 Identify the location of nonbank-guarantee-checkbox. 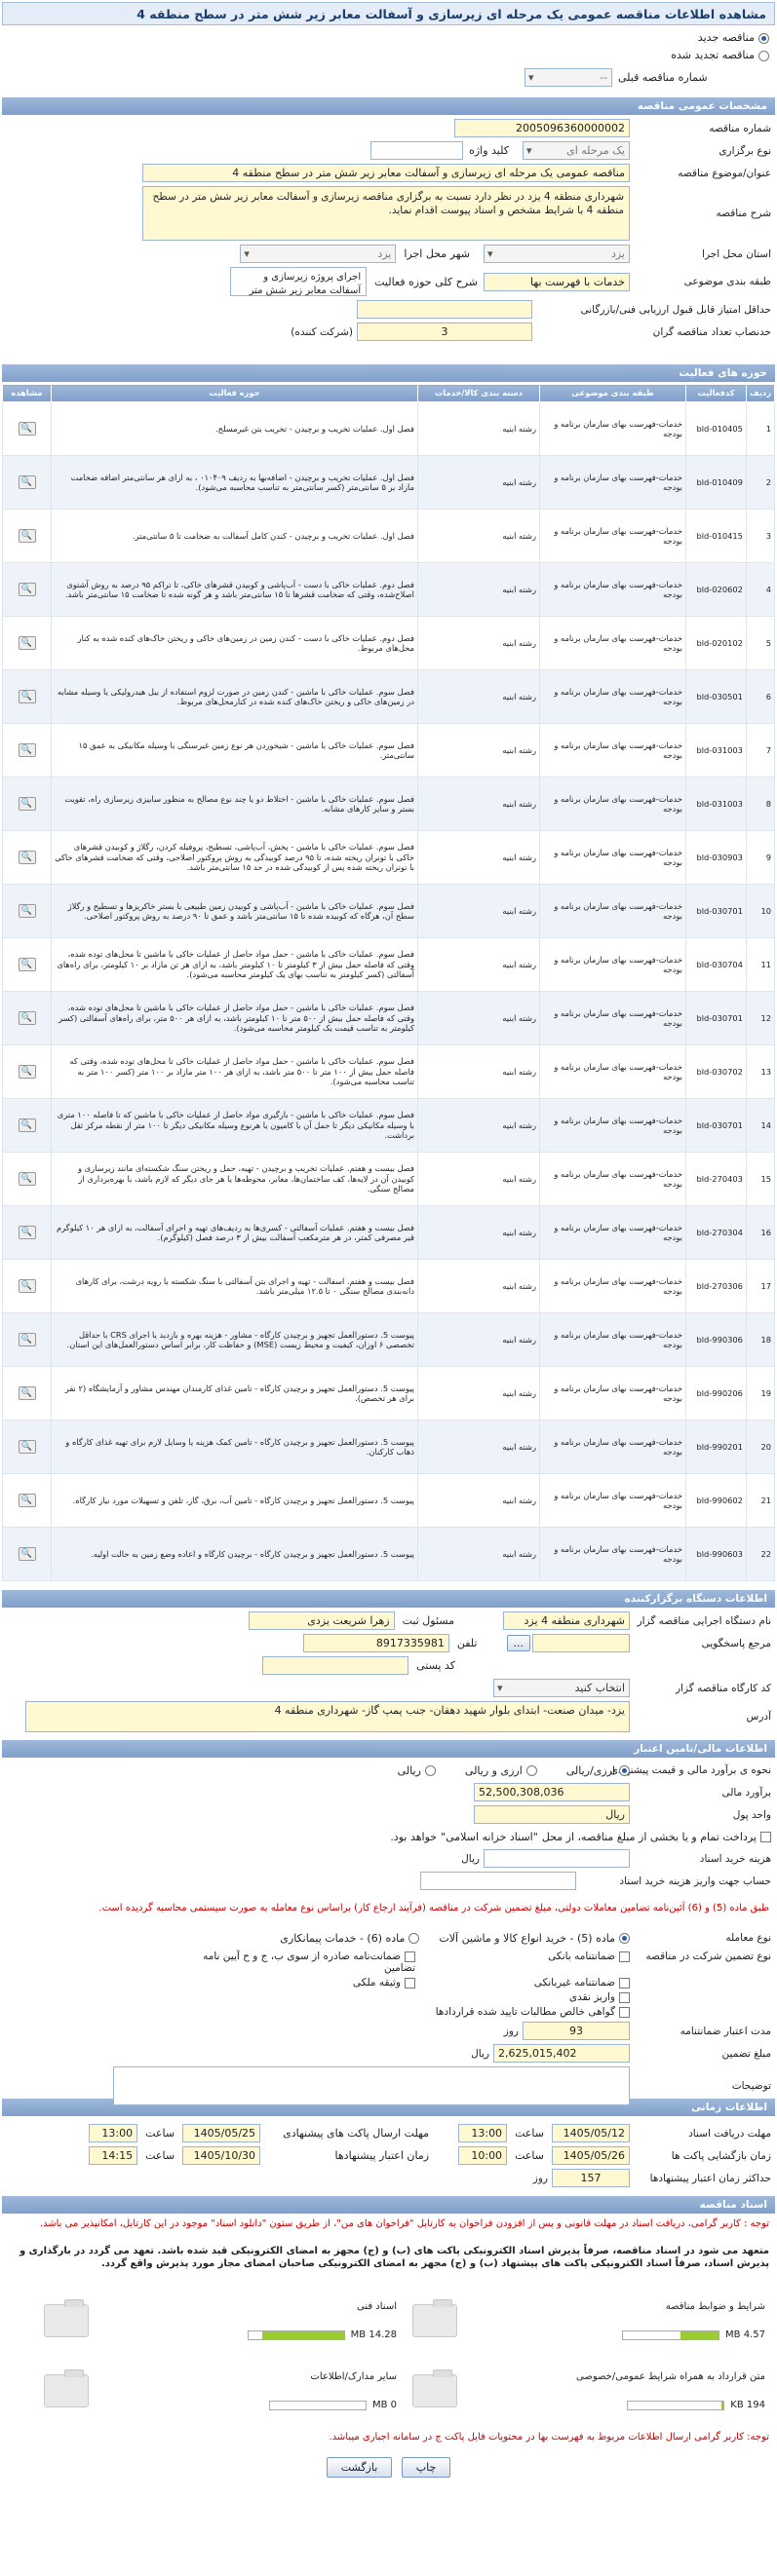
(625, 1983).